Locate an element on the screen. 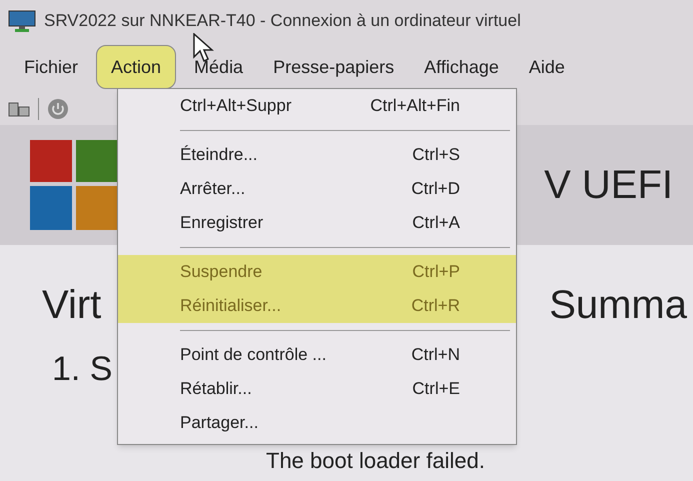 This screenshot has height=481, width=693. menu-option: Réinitialiser... Ctrl+R is located at coordinates (317, 306).